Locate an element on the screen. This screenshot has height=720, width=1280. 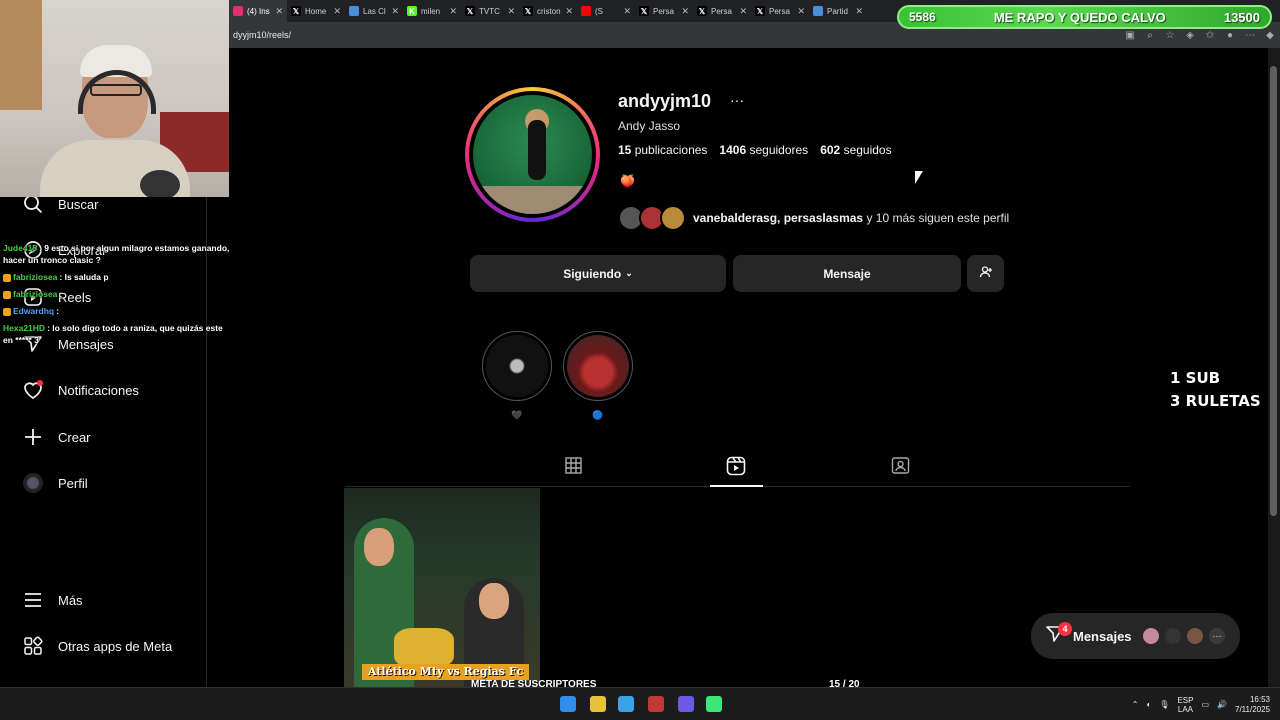
edge-icon is located at coordinates (626, 704).